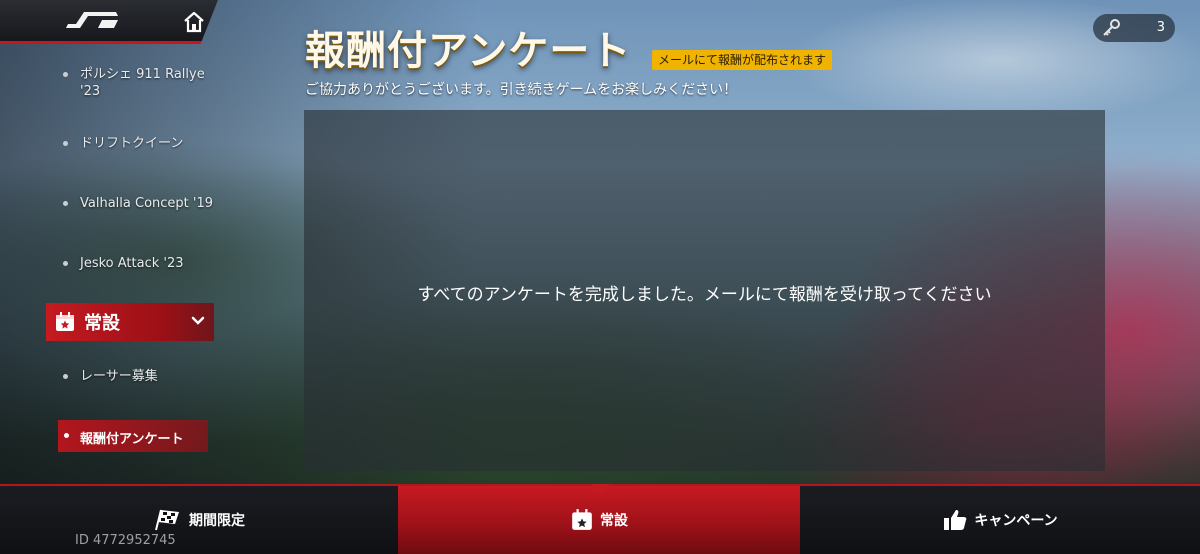 The image size is (1200, 554). Describe the element at coordinates (125, 540) in the screenshot. I see `user-id: ID 4772952745` at that location.